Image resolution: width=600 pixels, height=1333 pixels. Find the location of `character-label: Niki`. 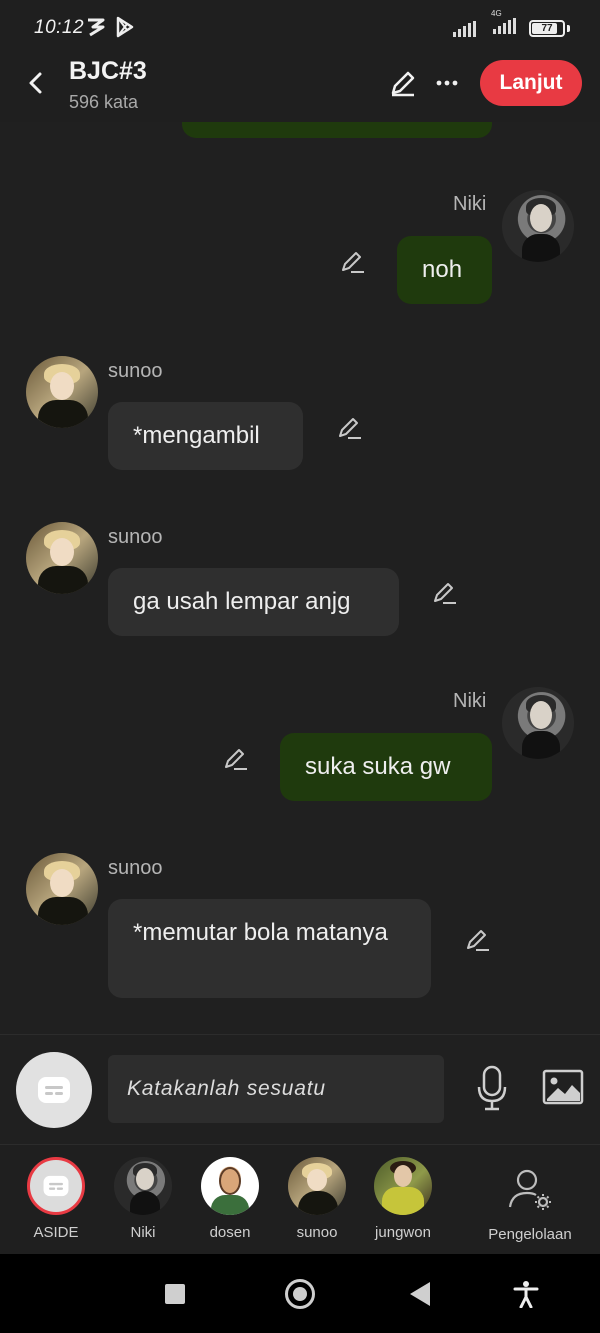

character-label: Niki is located at coordinates (143, 1232).